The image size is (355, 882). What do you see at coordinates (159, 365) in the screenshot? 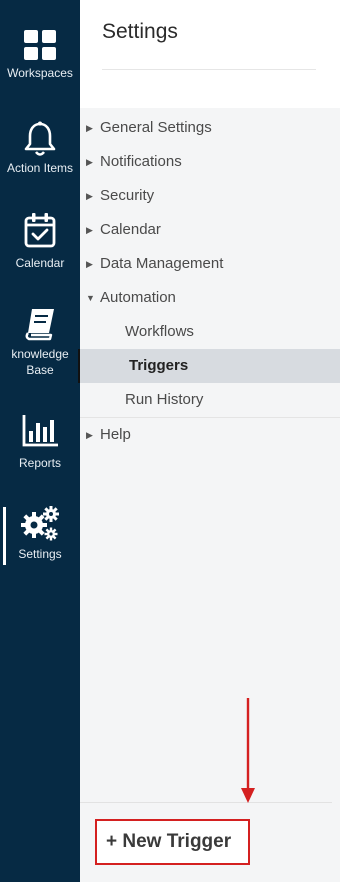
I see `submenu-item-label: Triggers` at bounding box center [159, 365].